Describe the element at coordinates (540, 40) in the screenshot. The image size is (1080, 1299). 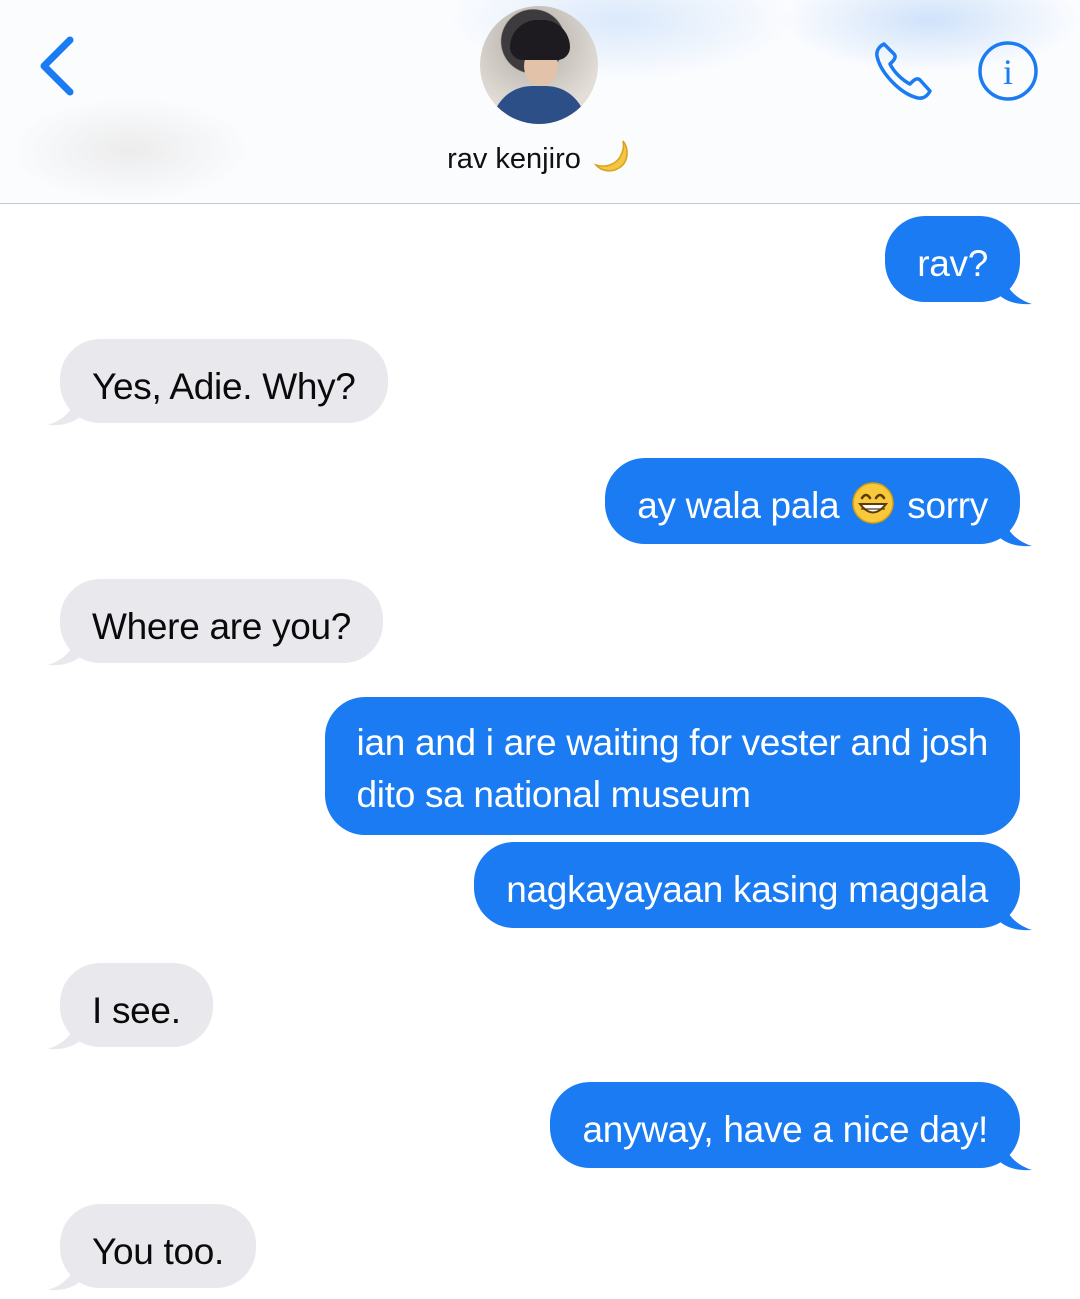
I see `avatar-hair` at that location.